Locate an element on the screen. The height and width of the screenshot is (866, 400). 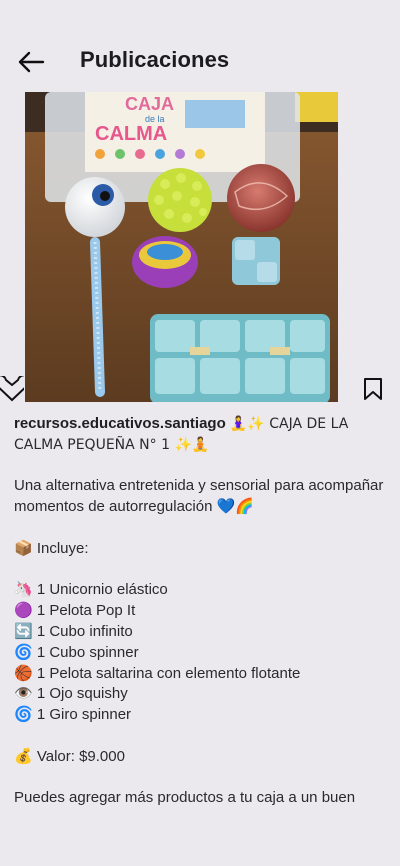
header-bar: Publicaciones is located at coordinates (200, 46).